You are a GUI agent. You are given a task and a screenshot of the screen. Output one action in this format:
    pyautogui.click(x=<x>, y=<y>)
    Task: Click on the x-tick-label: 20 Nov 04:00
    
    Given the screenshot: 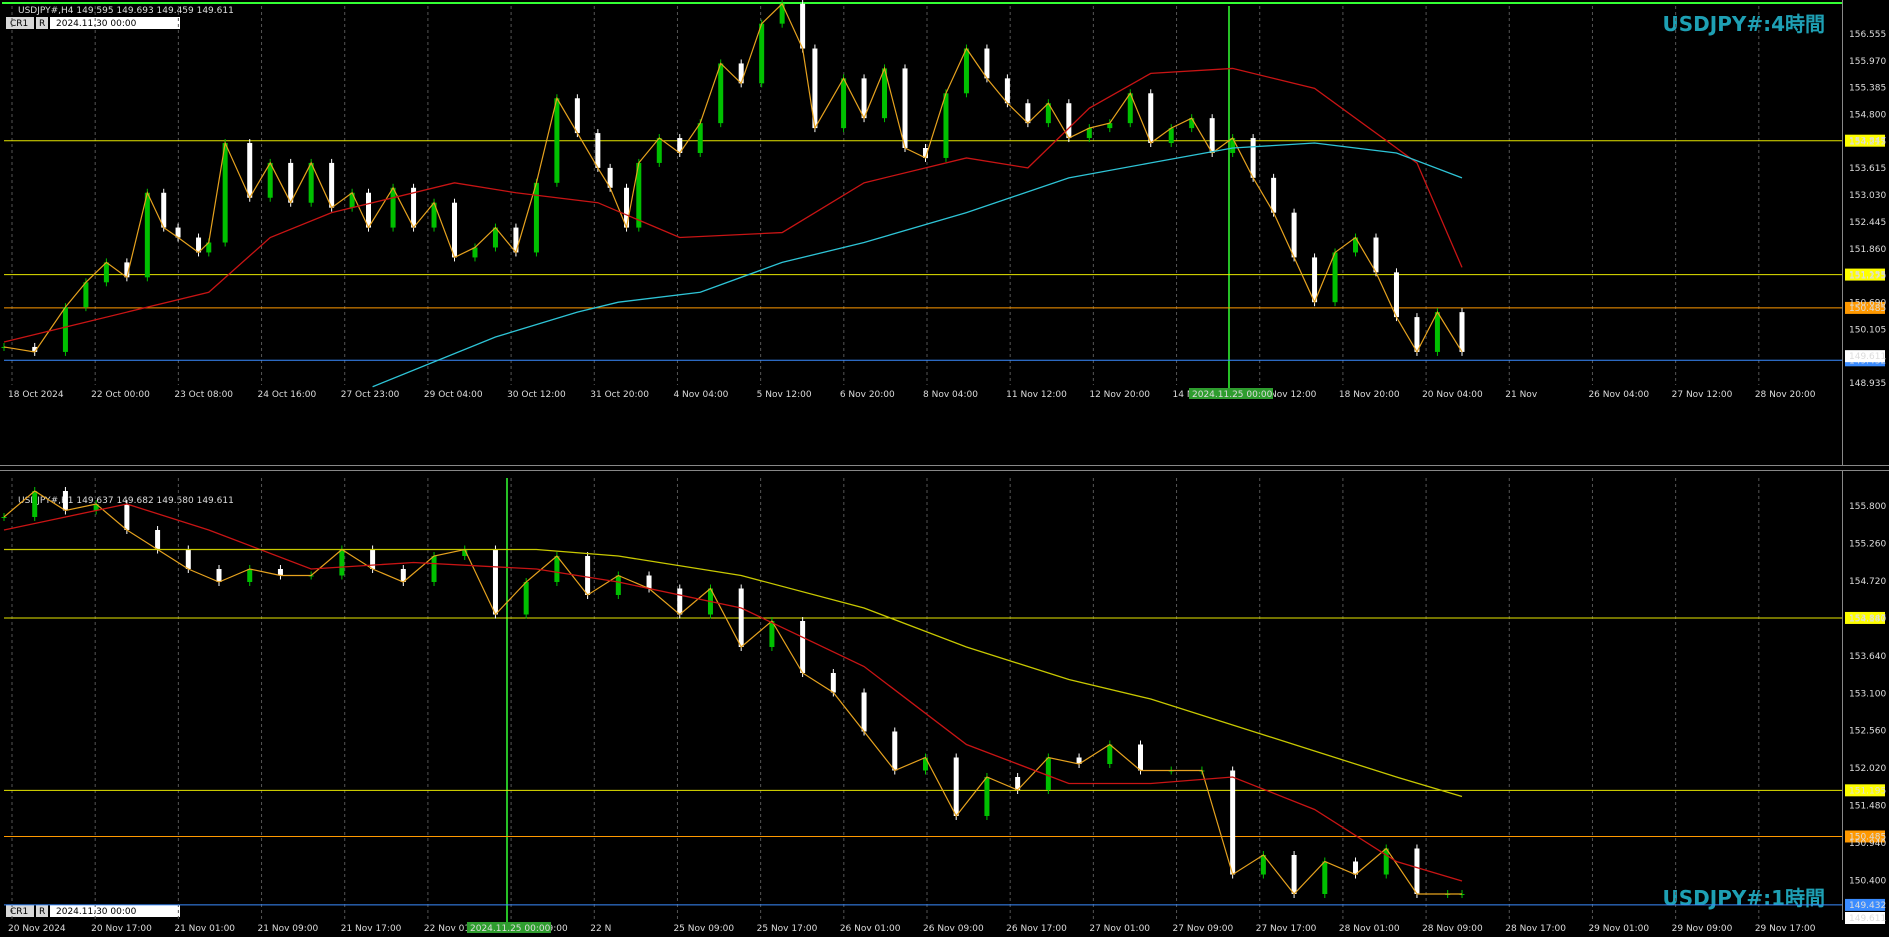 What is the action you would take?
    pyautogui.click(x=1452, y=395)
    